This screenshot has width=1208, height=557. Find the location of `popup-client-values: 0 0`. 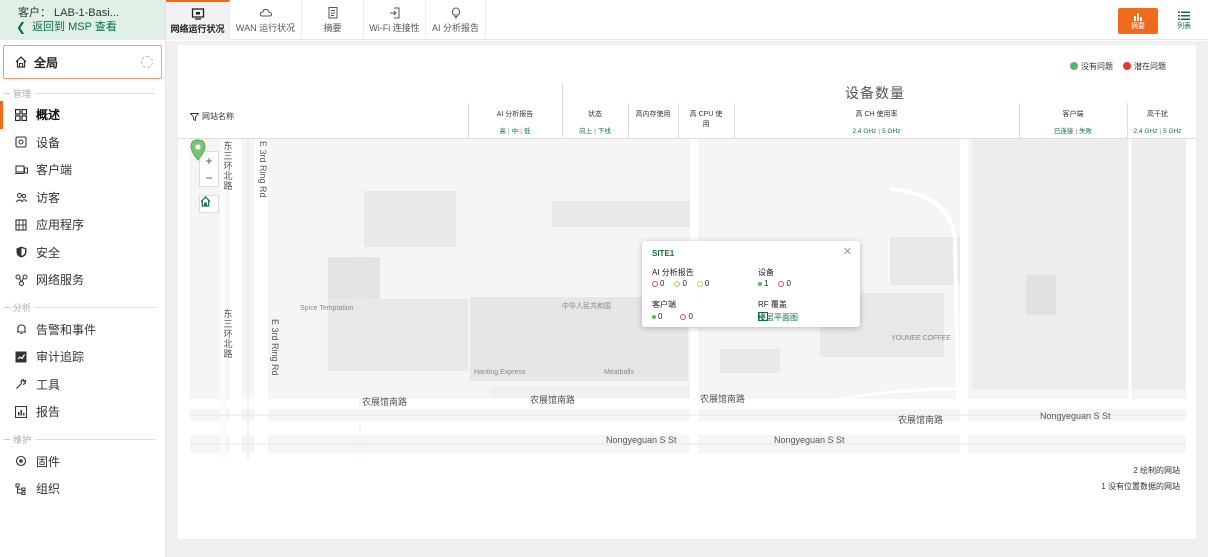

popup-client-values: 0 0 is located at coordinates (672, 316).